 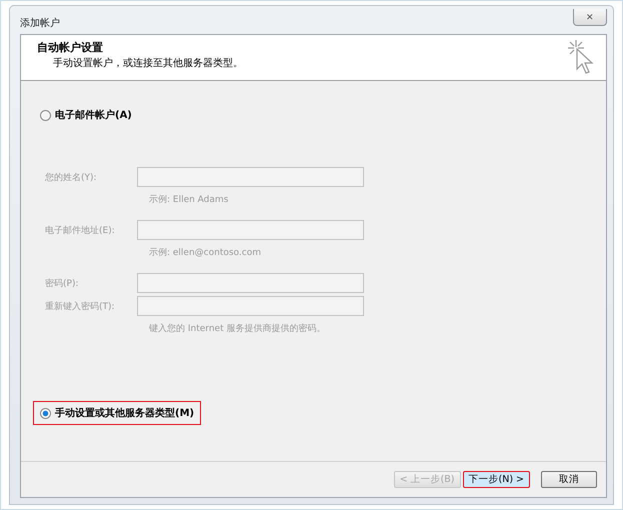 What do you see at coordinates (148, 63) in the screenshot?
I see `header-subtitle: 手动设置帐户，或连接至其他服务器类型。` at bounding box center [148, 63].